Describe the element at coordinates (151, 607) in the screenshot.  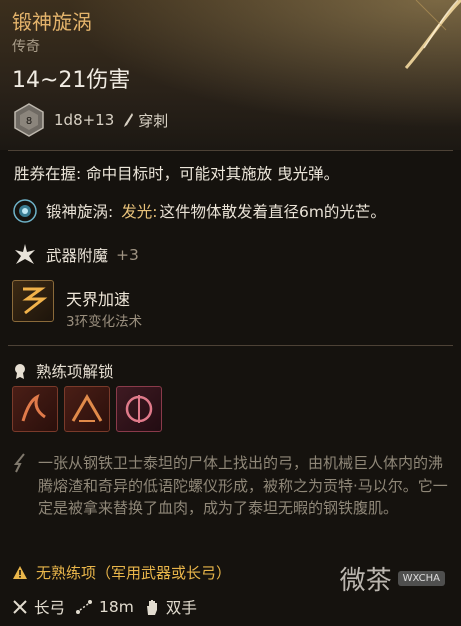
I see `hand-icon` at that location.